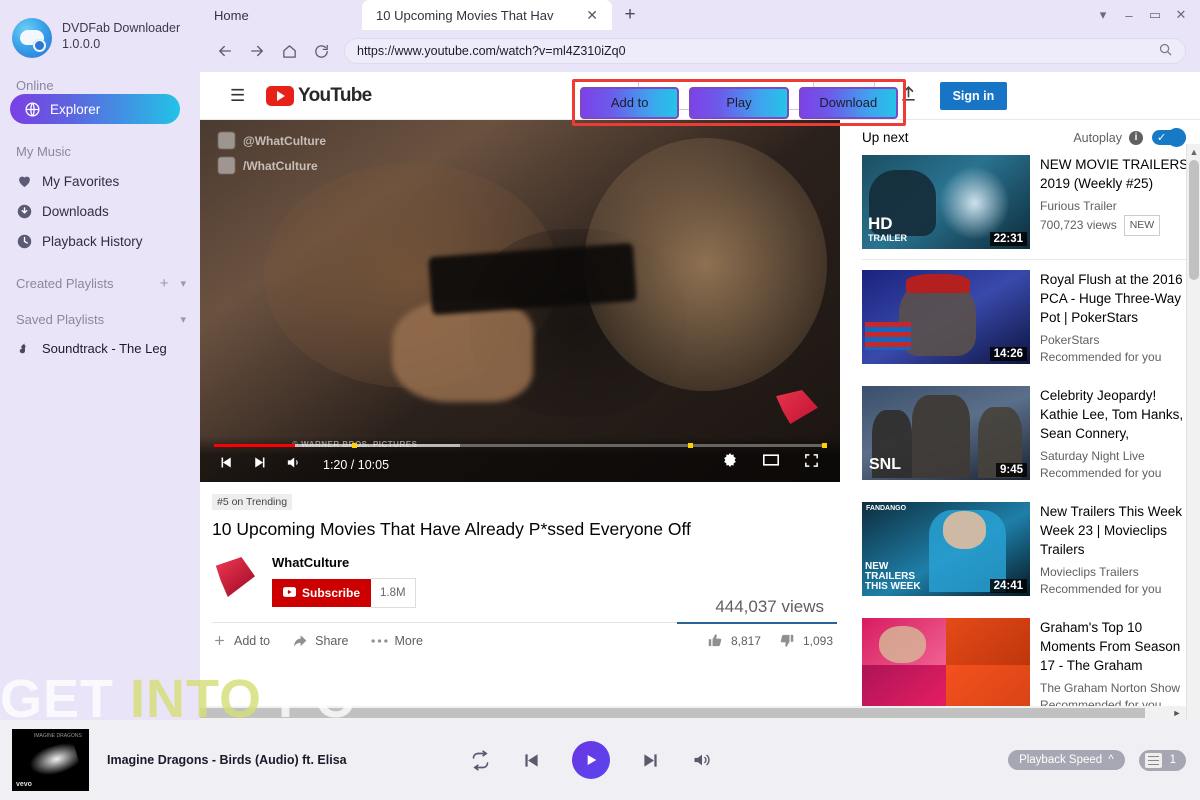 This screenshot has height=800, width=1200. I want to click on fullscreen-icon, so click(811, 463).